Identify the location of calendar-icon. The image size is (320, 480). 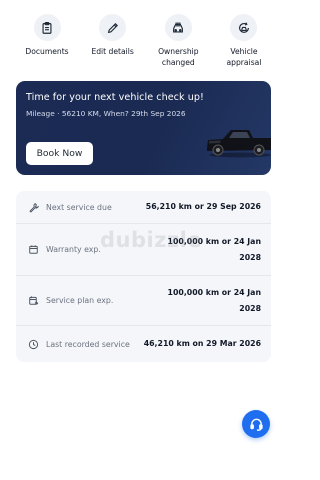
(33, 249).